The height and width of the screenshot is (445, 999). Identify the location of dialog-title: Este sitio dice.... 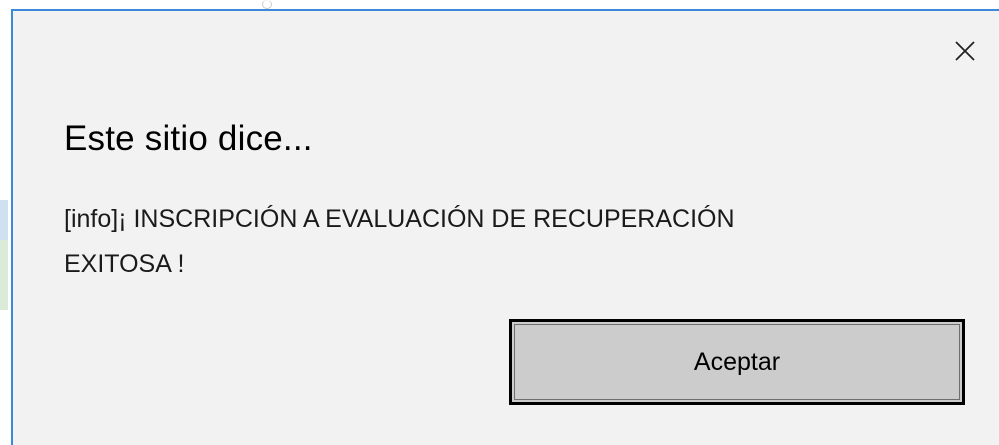
(188, 138).